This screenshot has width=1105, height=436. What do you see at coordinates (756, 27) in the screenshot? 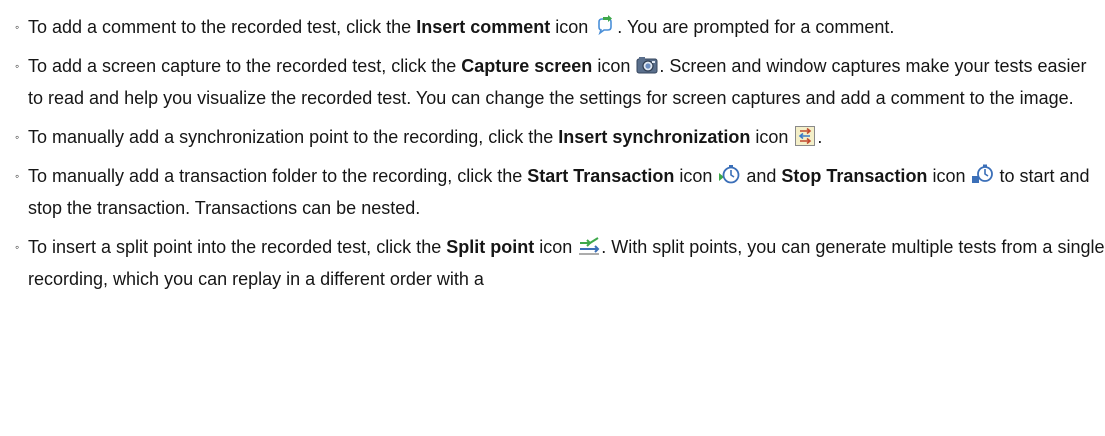
I see `item-text: . You are prompted for a comment.` at bounding box center [756, 27].